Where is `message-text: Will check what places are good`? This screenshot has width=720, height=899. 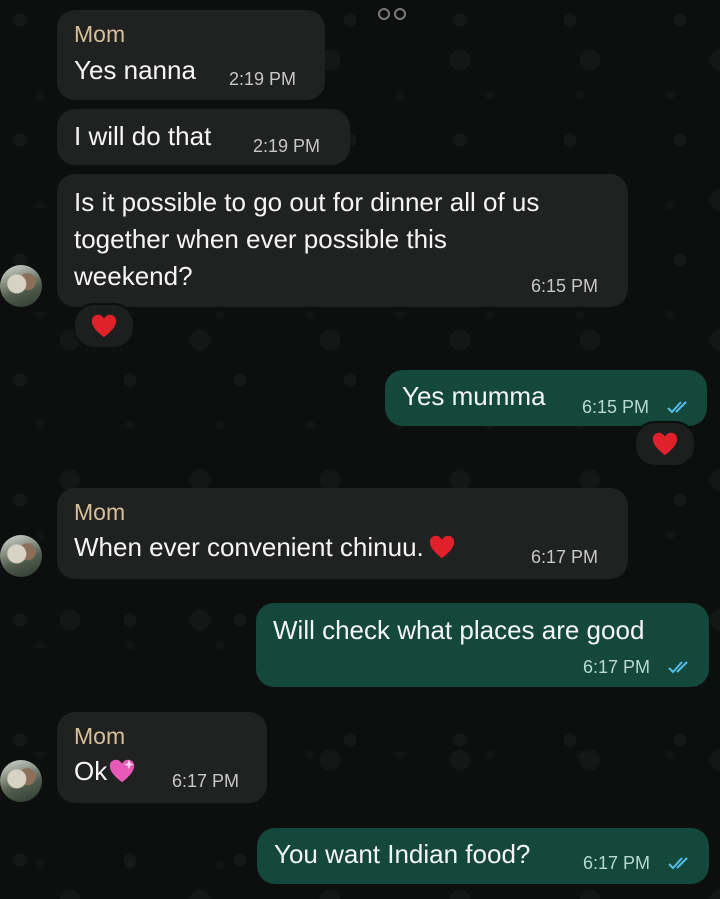
message-text: Will check what places are good is located at coordinates (459, 630).